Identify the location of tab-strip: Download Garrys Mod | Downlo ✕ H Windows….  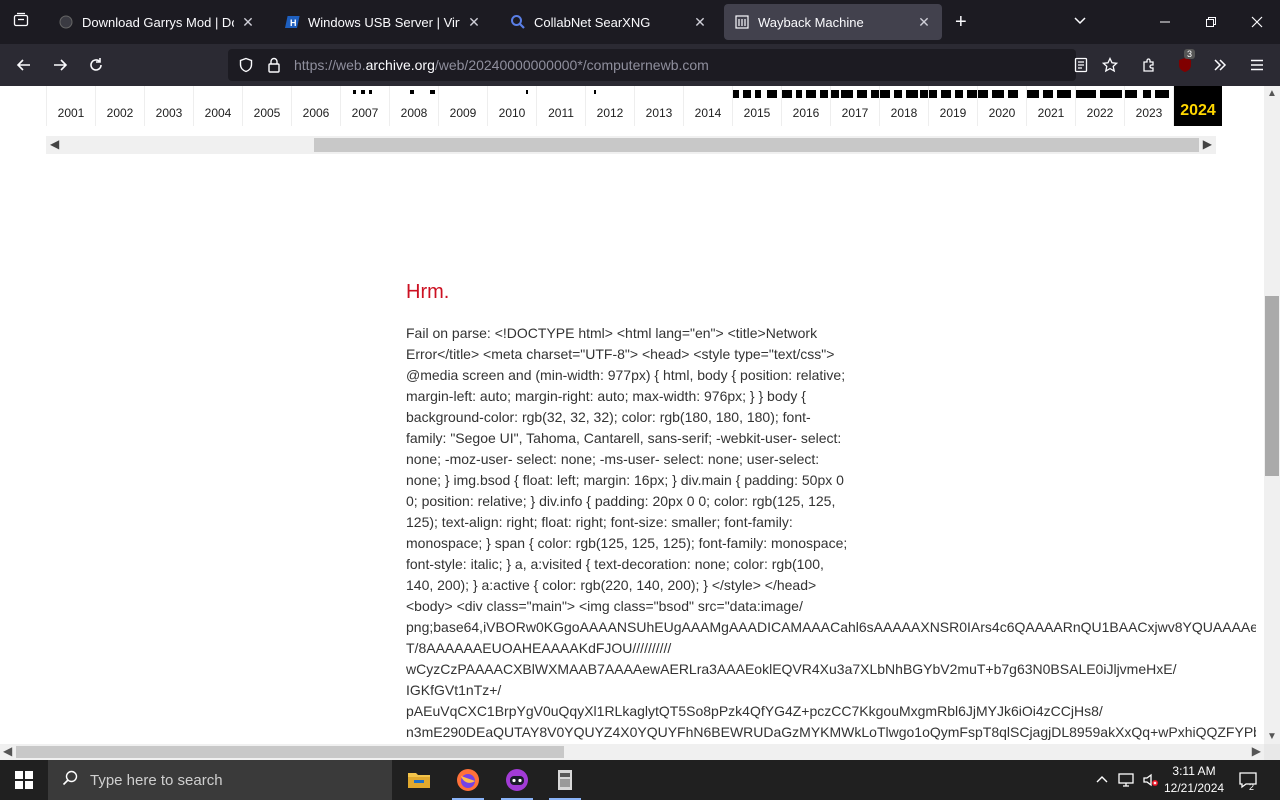
(640, 22).